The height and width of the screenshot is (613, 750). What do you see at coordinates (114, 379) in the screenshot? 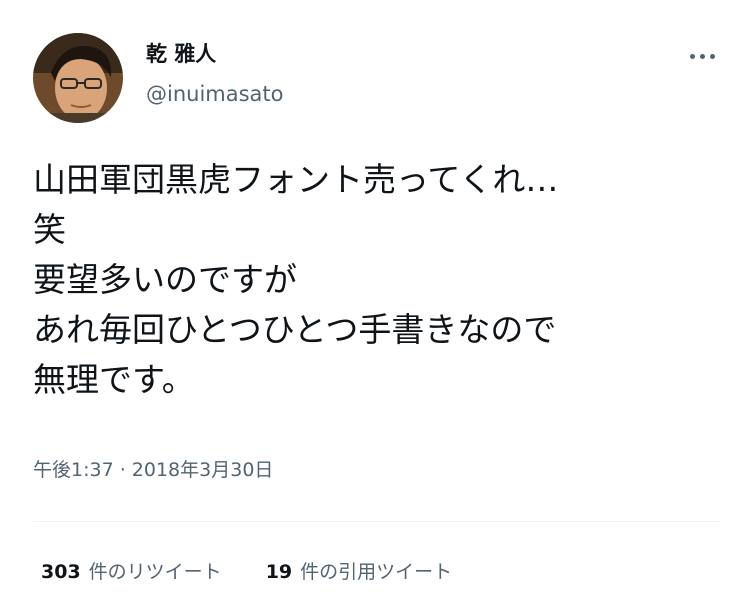
I see `tweet-text-line: 無理です。` at bounding box center [114, 379].